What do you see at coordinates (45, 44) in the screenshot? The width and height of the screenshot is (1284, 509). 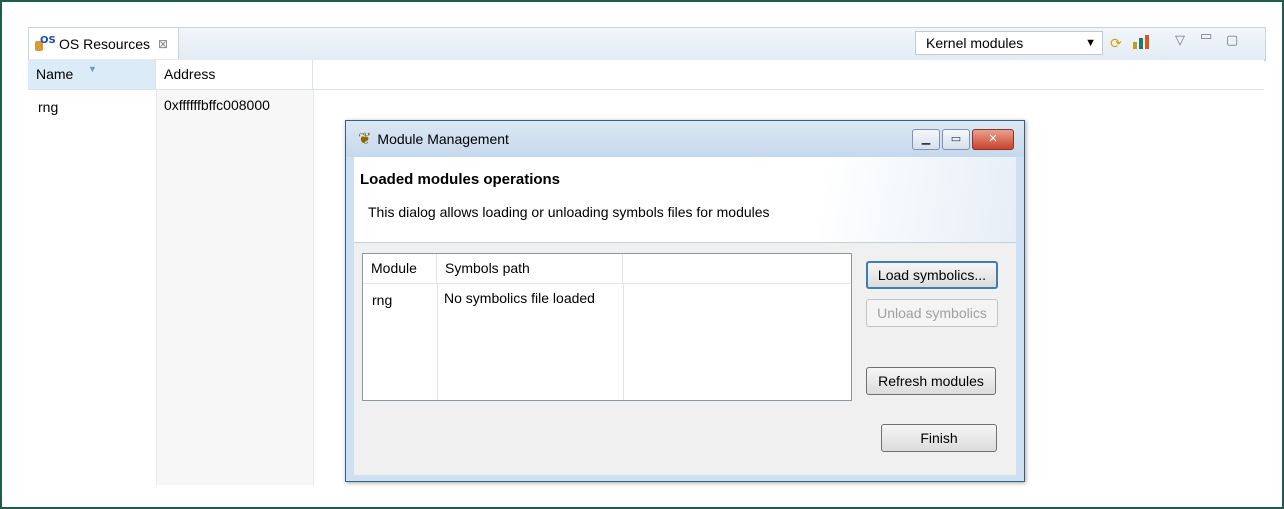 I see `os-resources-icon: OS` at bounding box center [45, 44].